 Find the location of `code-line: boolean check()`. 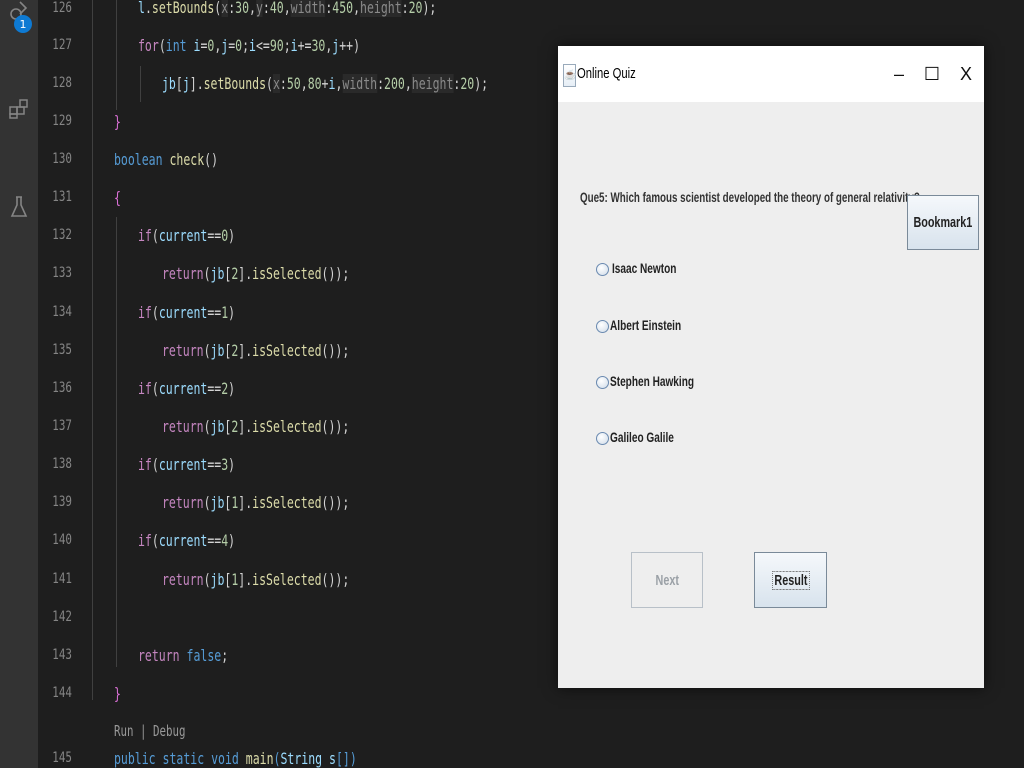

code-line: boolean check() is located at coordinates (166, 159).